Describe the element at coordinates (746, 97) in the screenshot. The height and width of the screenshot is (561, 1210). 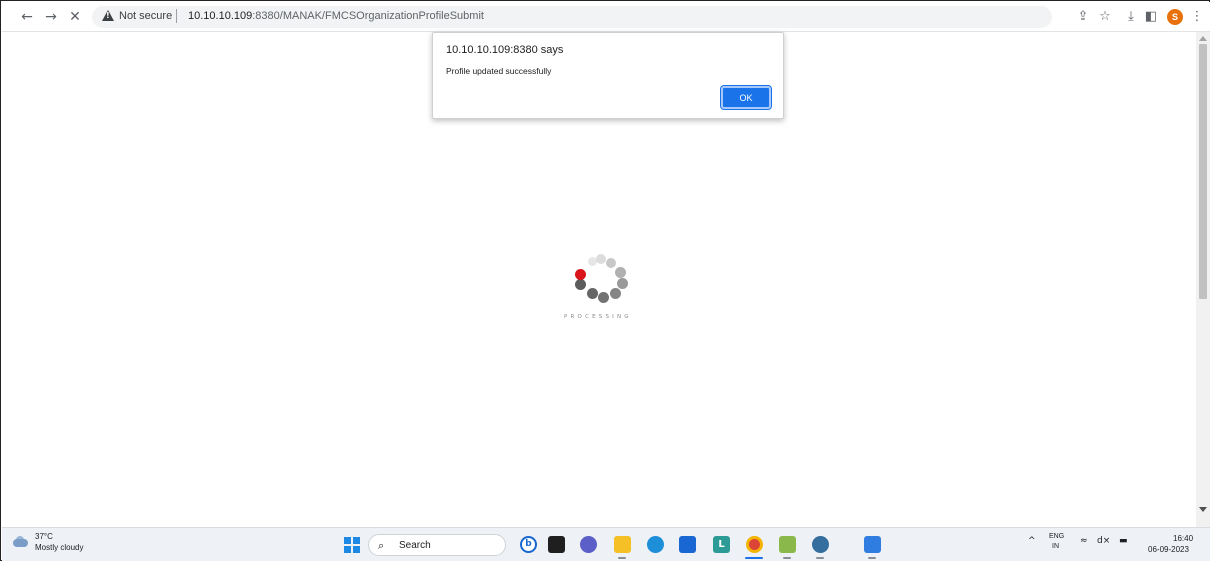
I see `ok-button: OK` at that location.